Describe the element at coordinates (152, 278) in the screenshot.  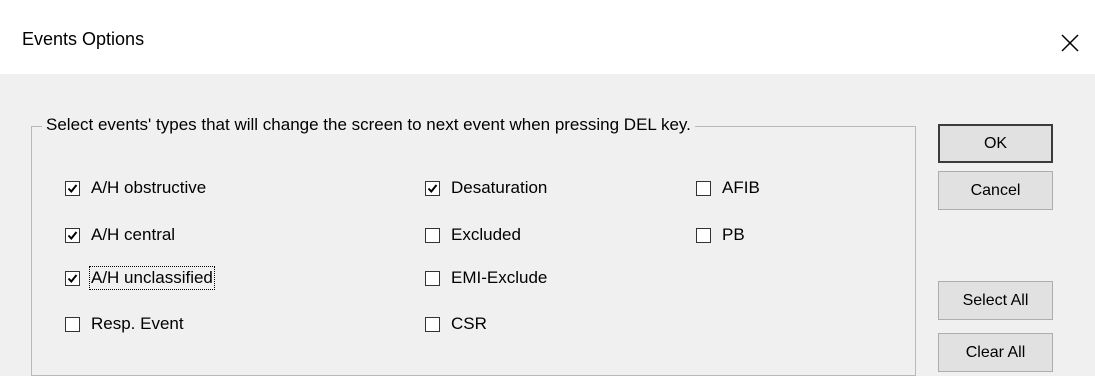
I see `checkbox-label: A/H unclassified` at that location.